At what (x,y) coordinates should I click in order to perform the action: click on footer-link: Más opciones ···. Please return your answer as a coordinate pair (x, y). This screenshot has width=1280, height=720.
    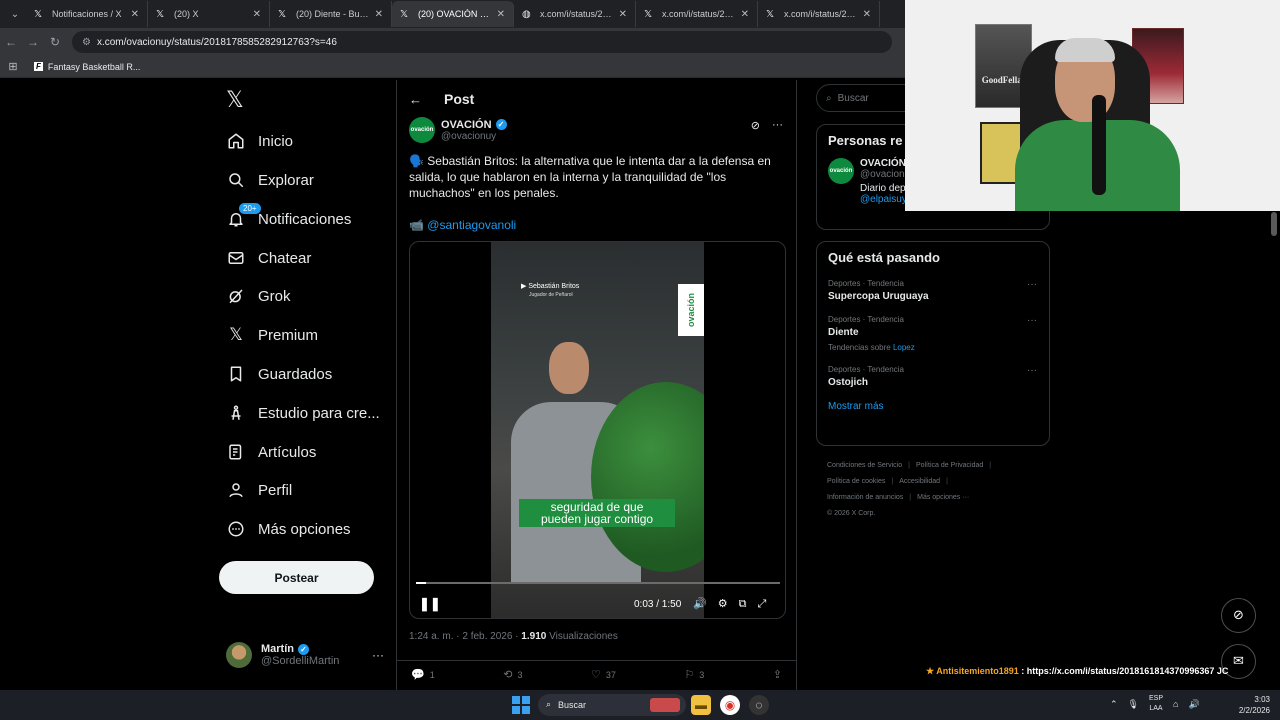
    Looking at the image, I should click on (943, 497).